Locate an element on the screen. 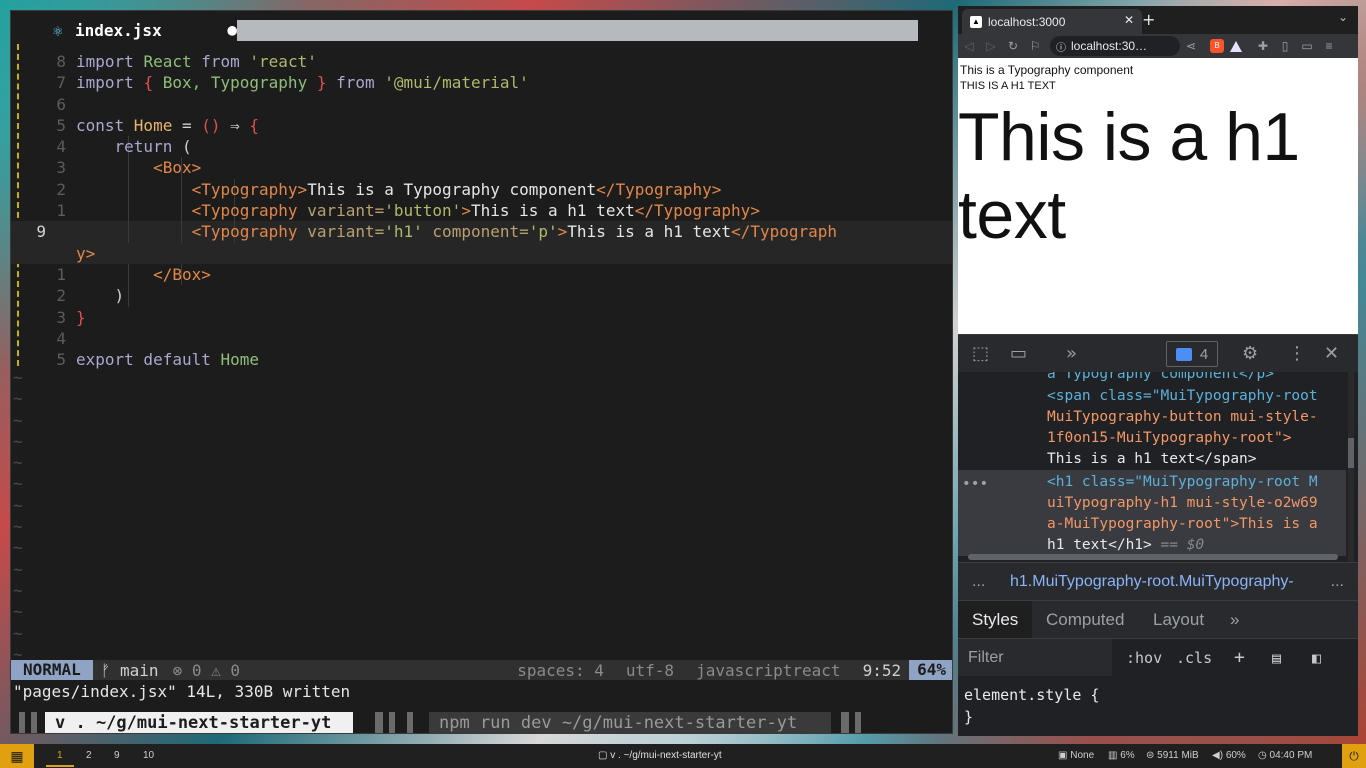  wallet-icon: ▭ is located at coordinates (1307, 46).